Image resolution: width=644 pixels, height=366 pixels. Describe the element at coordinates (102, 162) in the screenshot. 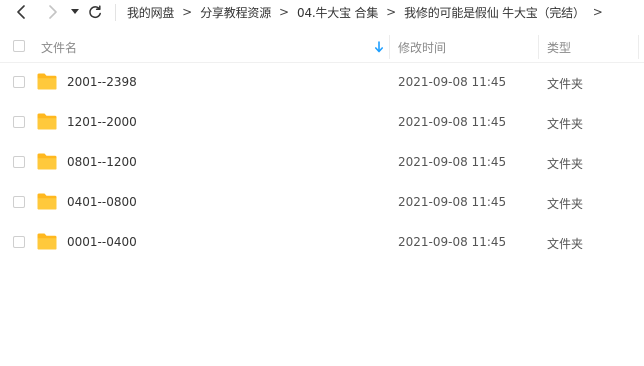

I see `file-name: 0801--1200` at that location.